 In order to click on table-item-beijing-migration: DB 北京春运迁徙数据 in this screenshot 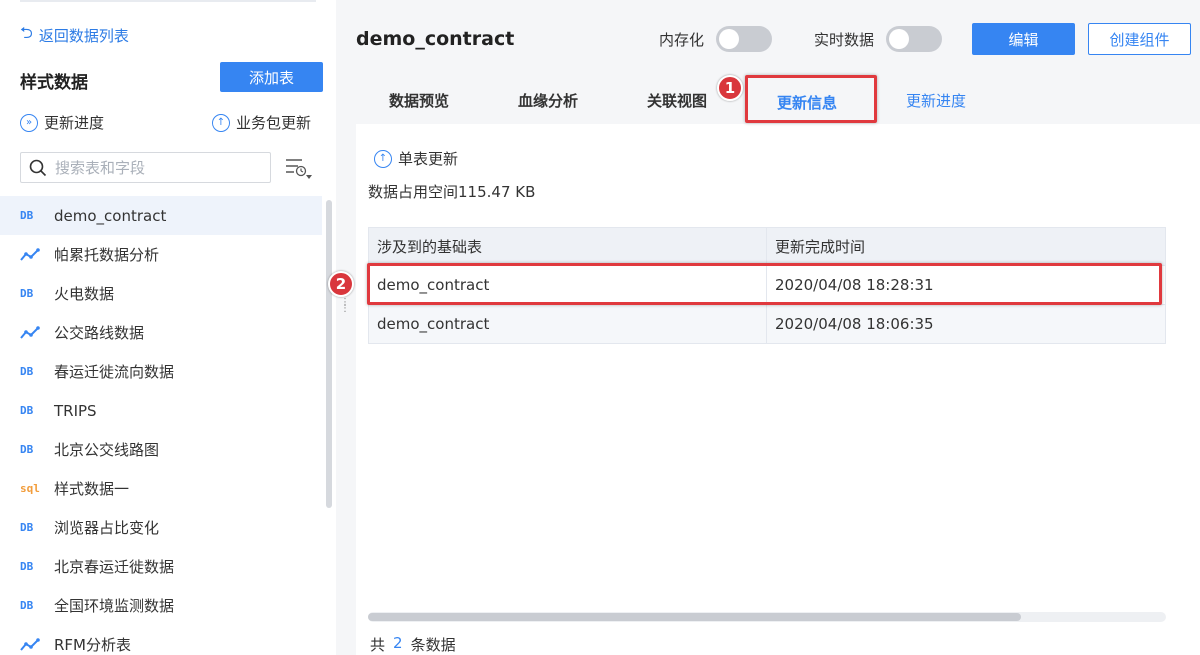, I will do `click(161, 566)`.